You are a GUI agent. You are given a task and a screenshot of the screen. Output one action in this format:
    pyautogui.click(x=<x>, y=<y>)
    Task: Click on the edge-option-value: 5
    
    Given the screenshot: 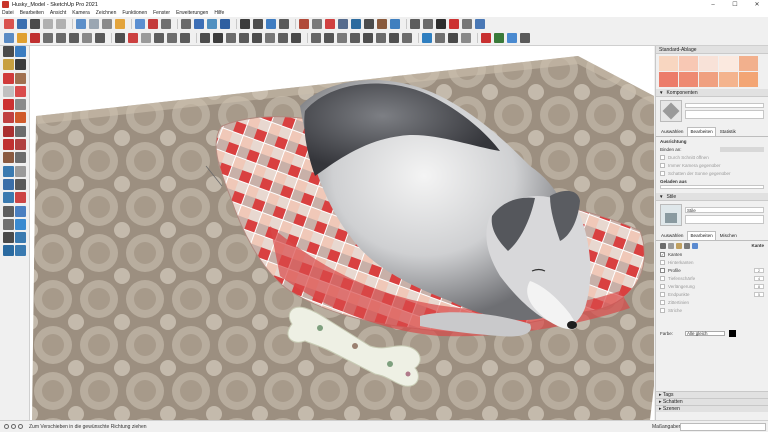 What is the action you would take?
    pyautogui.click(x=759, y=294)
    